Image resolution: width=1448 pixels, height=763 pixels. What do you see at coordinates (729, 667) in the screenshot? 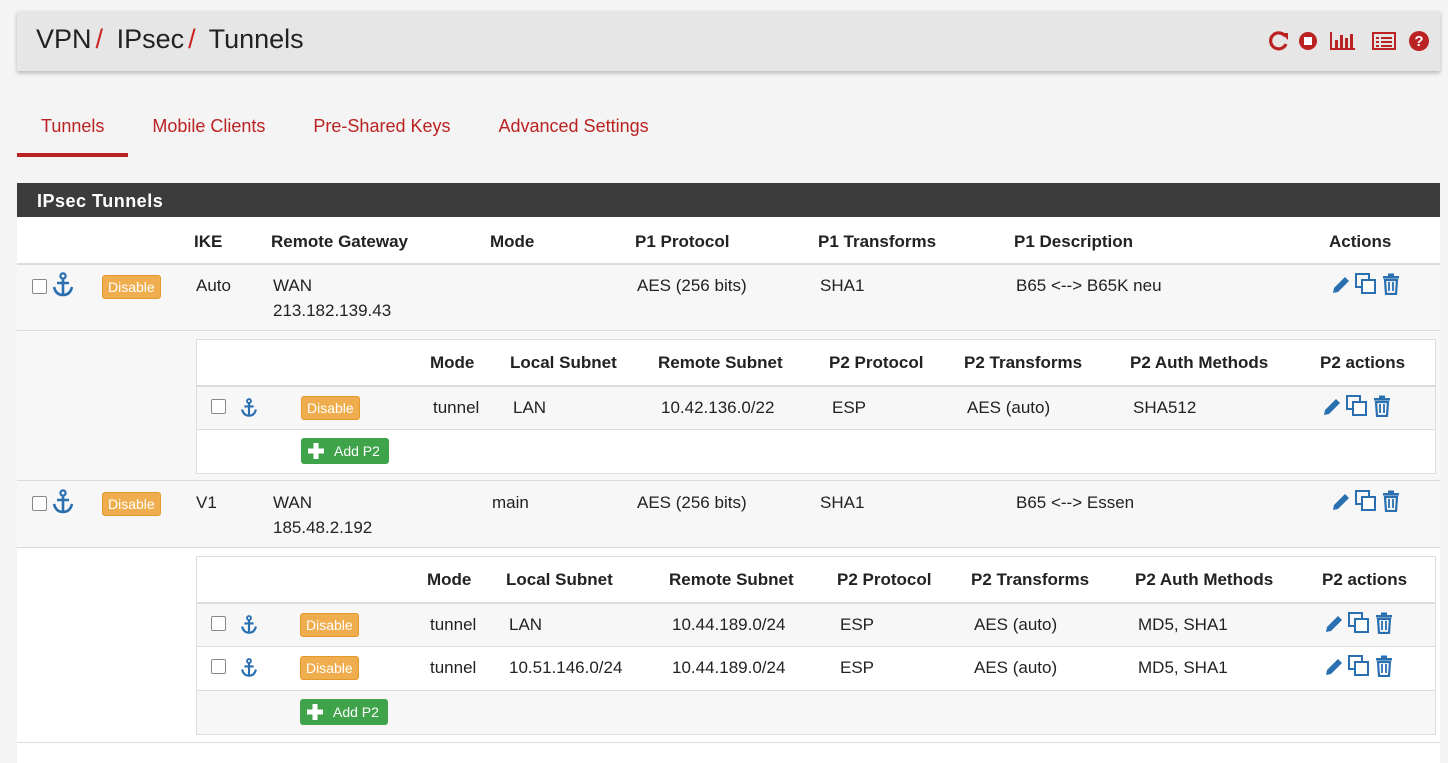
I see `p2-remote-subnet-value: 10.44.189.0/24` at bounding box center [729, 667].